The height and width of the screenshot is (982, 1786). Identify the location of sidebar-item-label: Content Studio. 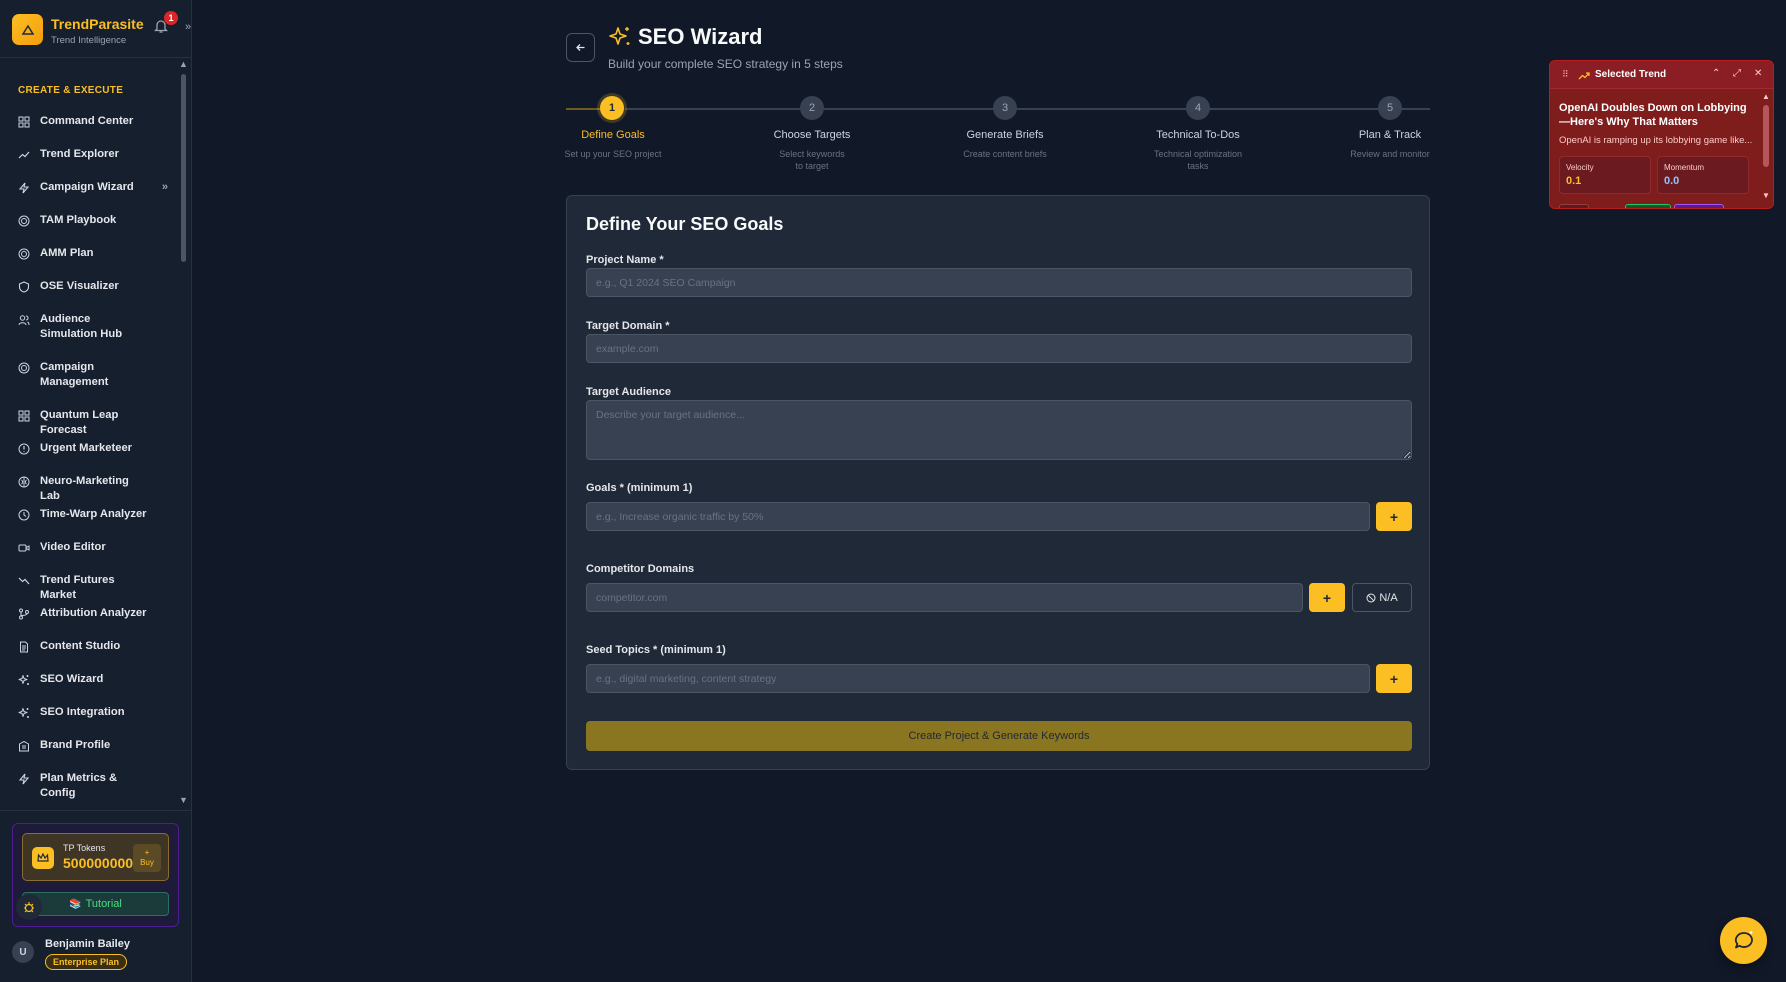
(80, 646).